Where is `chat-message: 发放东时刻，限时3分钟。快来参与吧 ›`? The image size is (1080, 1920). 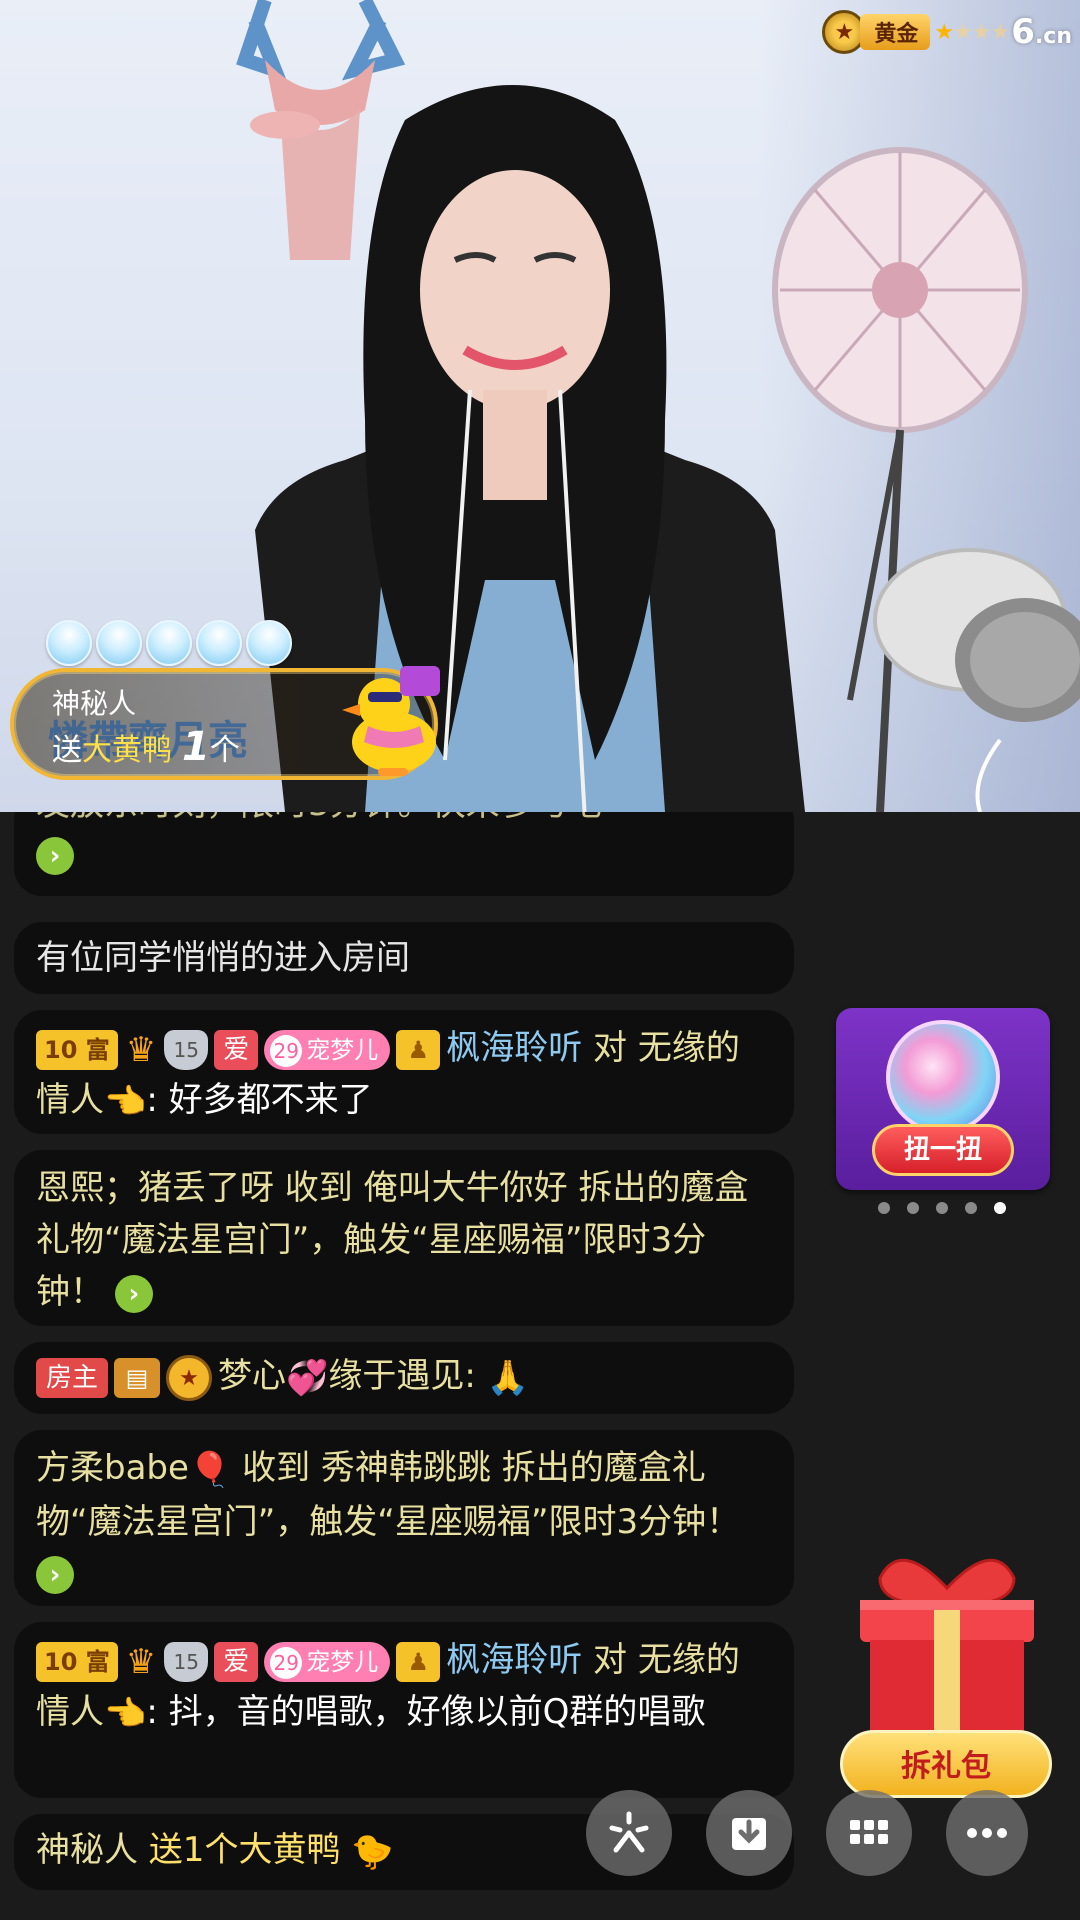 chat-message: 发放东时刻，限时3分钟。快来参与吧 › is located at coordinates (404, 854).